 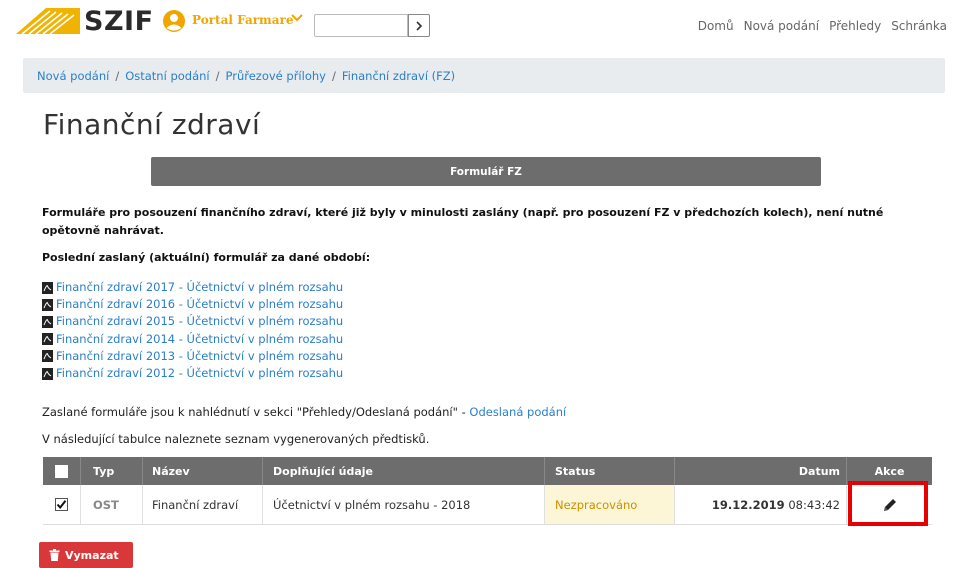 I want to click on row-checkbox, so click(x=61, y=504).